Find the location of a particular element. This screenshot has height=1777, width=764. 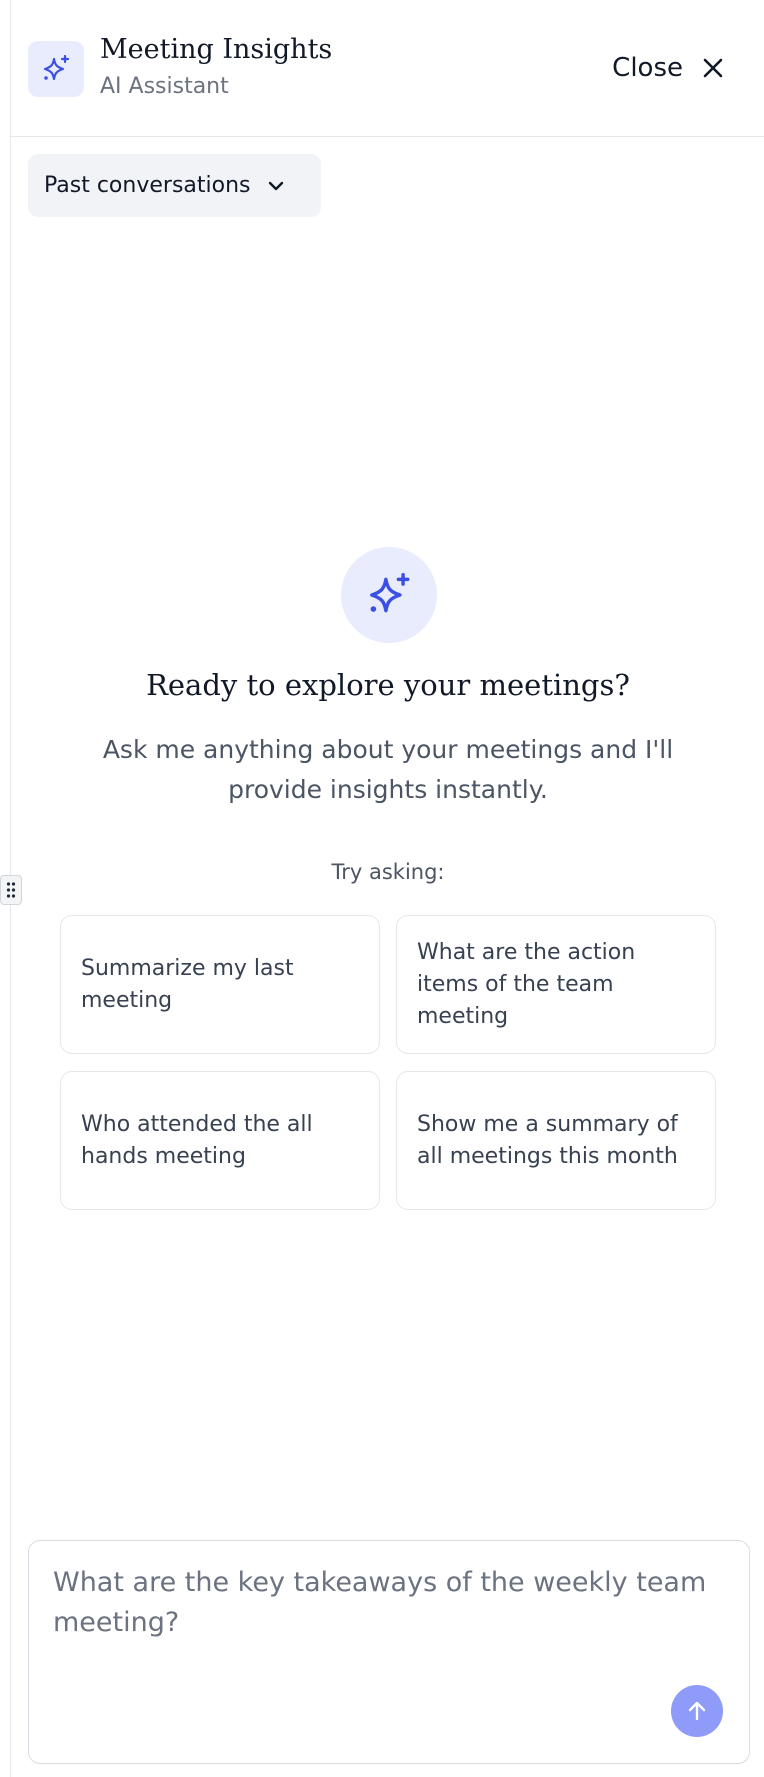

past-conversations-dropdown: Past conversations is located at coordinates (174, 185).